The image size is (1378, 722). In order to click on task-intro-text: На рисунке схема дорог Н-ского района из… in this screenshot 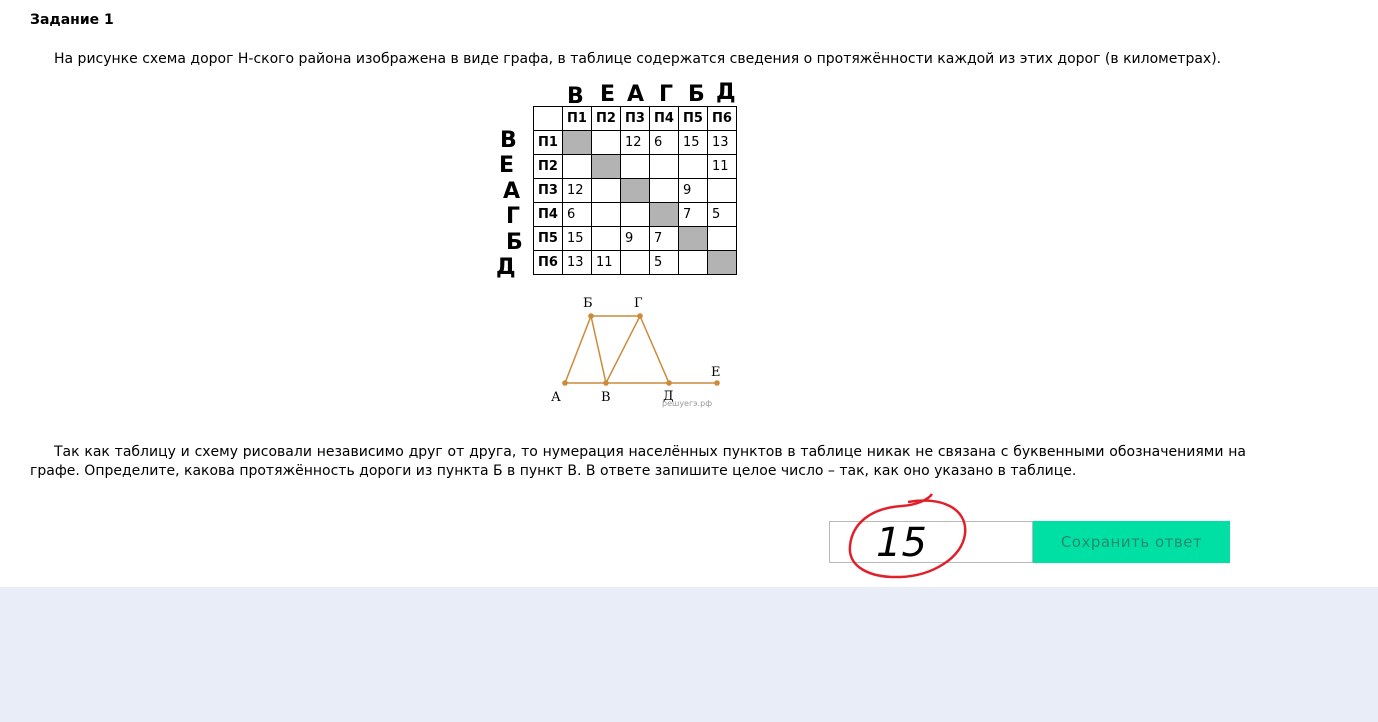, I will do `click(638, 59)`.